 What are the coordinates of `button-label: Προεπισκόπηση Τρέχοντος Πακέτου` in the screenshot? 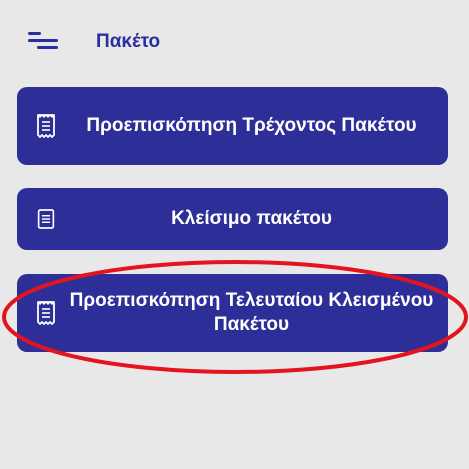 It's located at (251, 125).